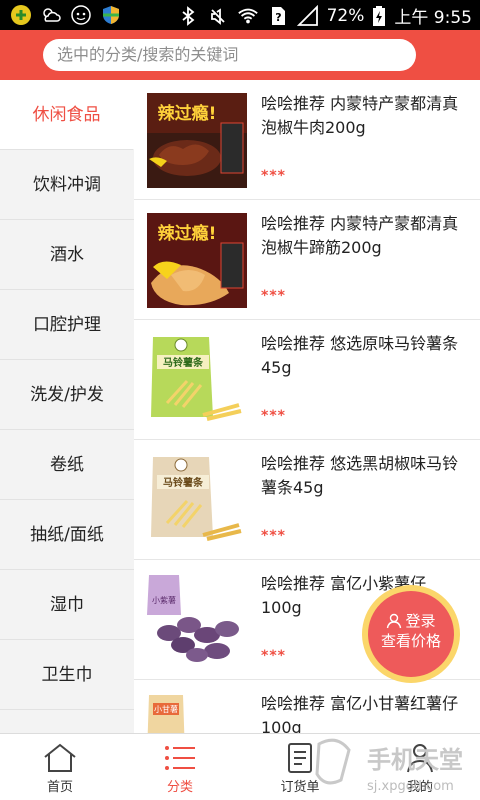 This screenshot has width=480, height=800. I want to click on signal-icon, so click(307, 15).